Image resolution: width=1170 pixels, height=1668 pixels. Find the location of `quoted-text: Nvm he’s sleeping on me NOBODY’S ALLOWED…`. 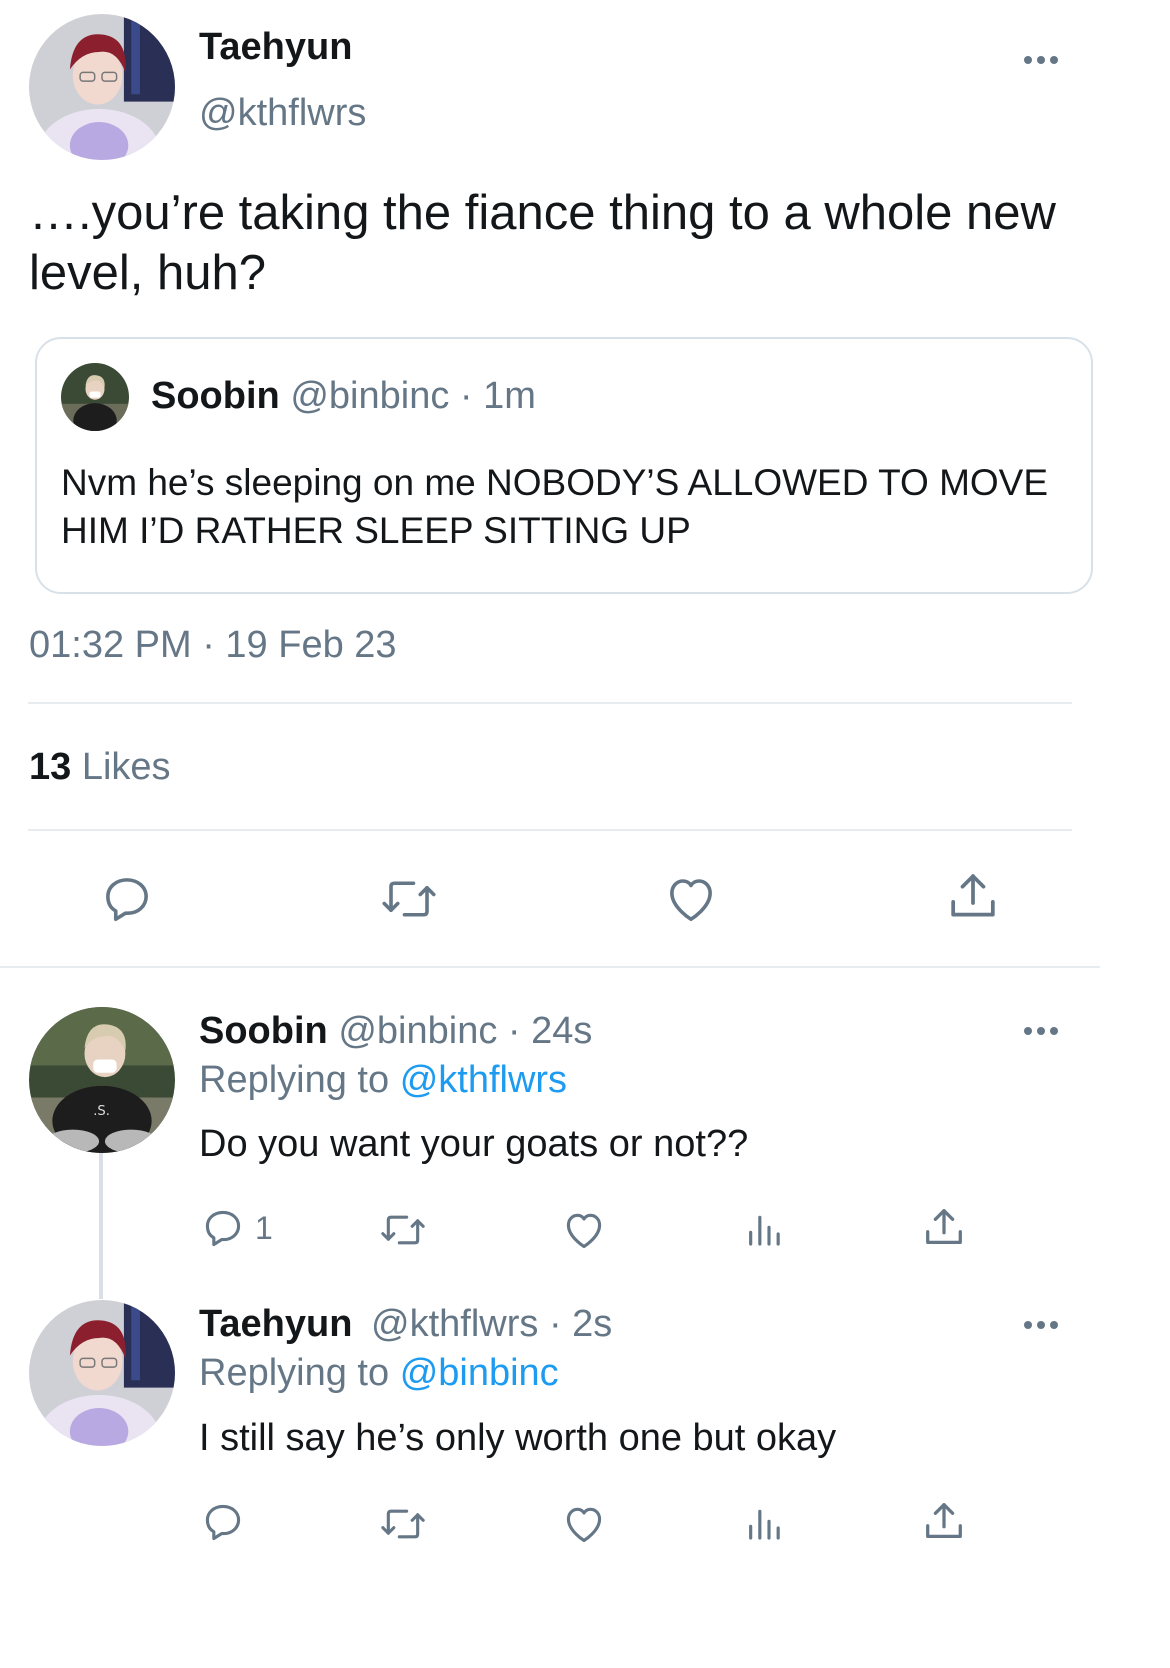

quoted-text: Nvm he’s sleeping on me NOBODY’S ALLOWED… is located at coordinates (555, 506).